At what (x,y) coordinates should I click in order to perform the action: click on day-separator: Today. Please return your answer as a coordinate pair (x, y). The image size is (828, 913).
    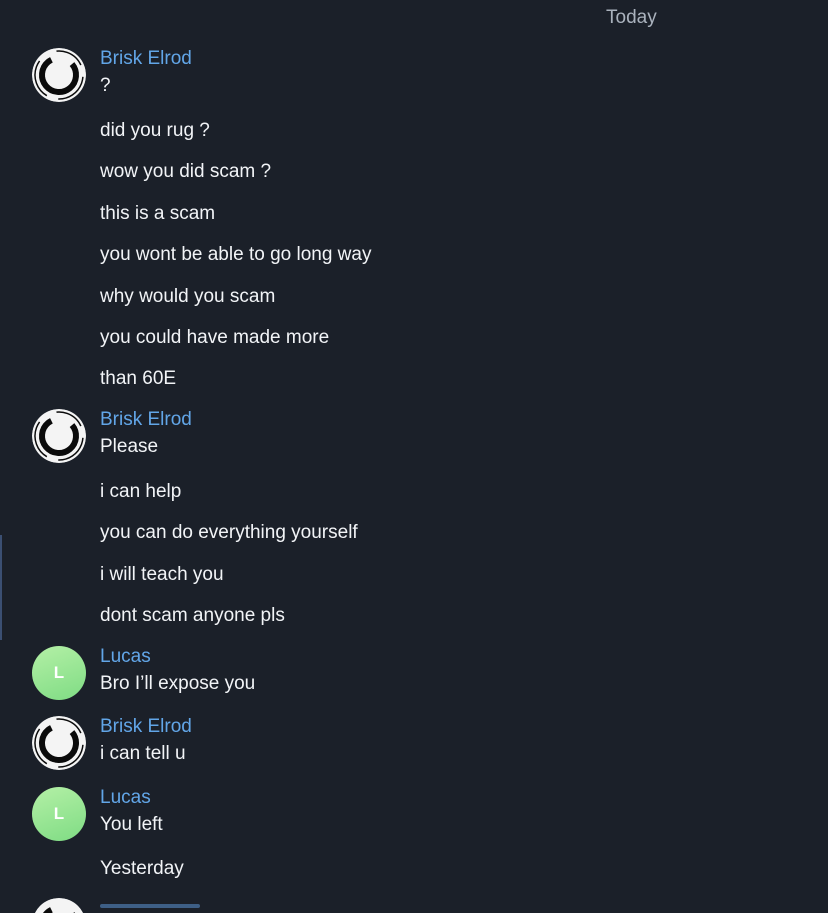
    Looking at the image, I should click on (631, 17).